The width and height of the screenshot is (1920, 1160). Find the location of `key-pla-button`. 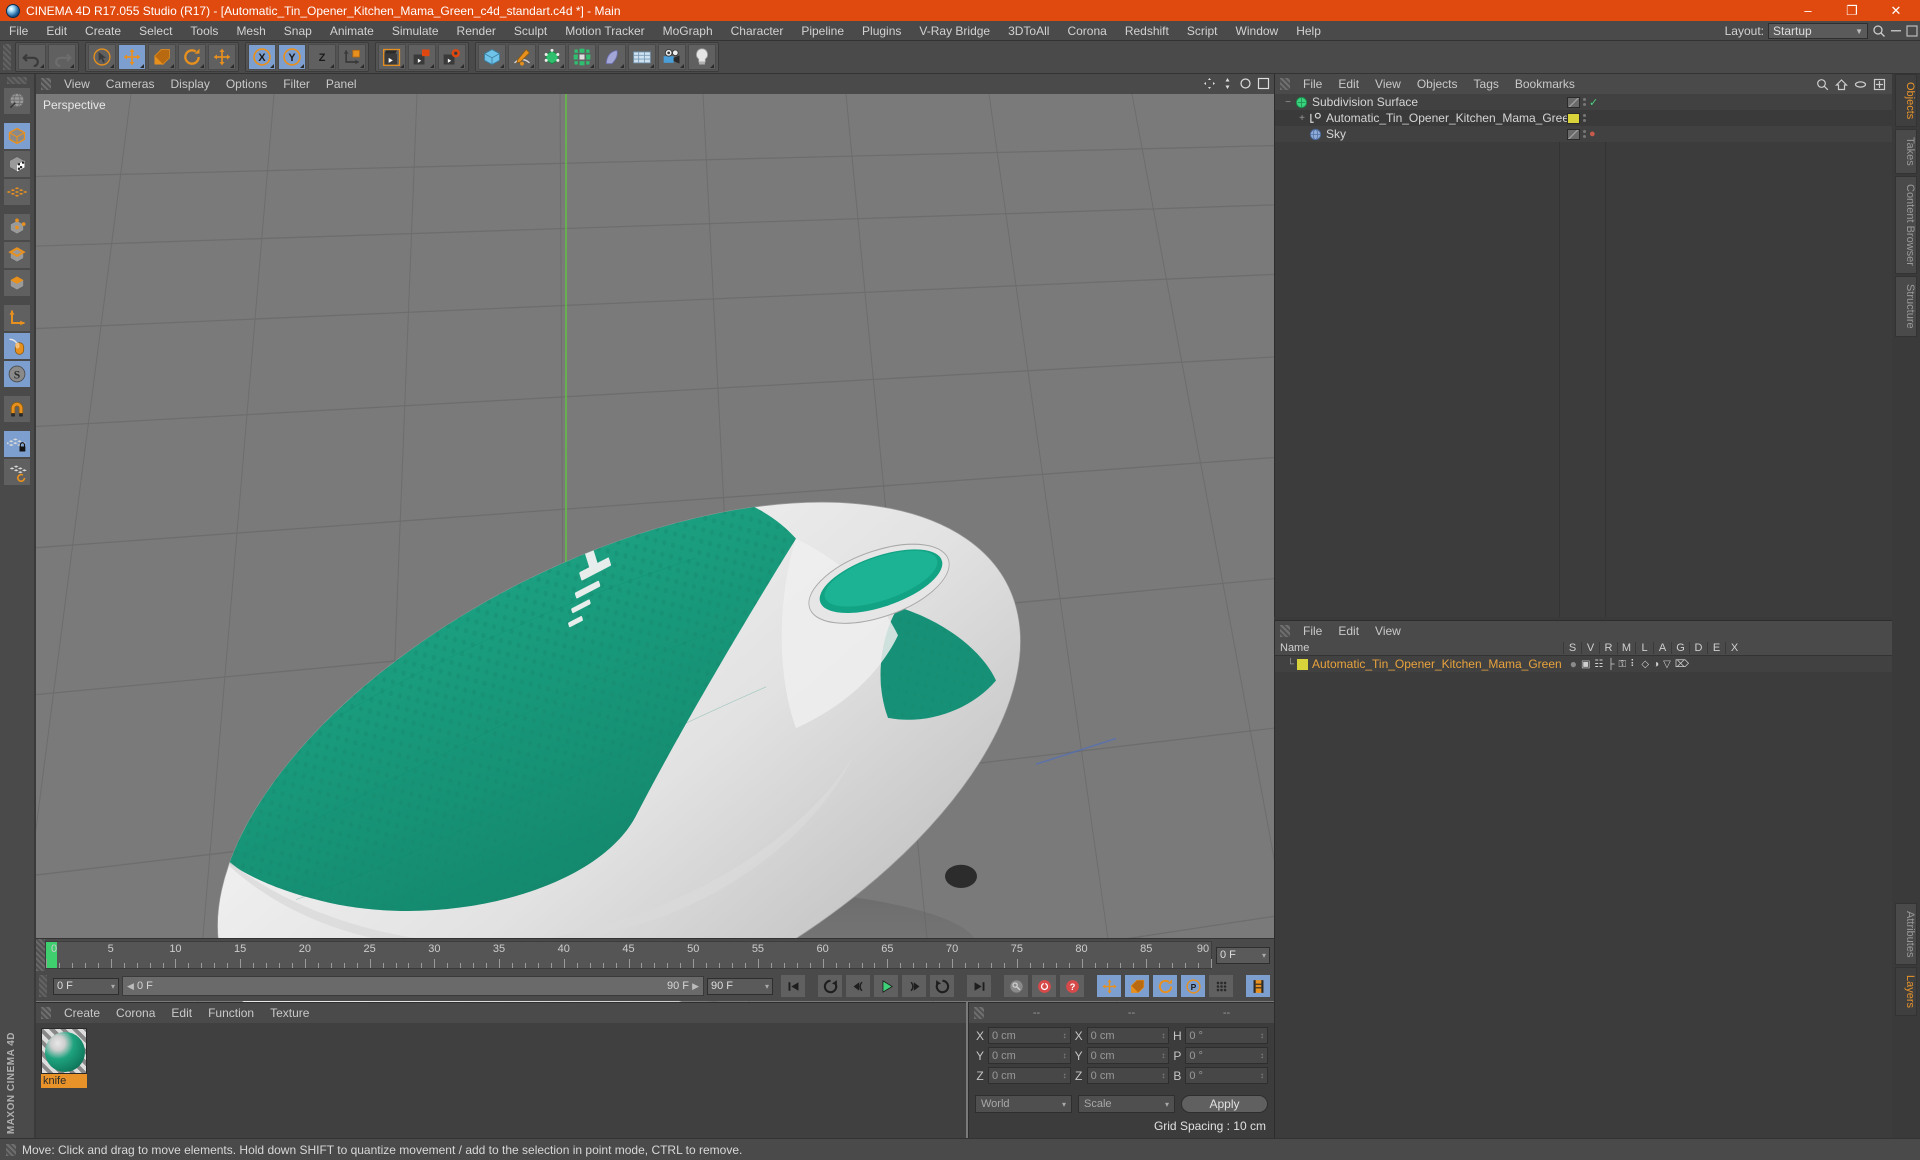

key-pla-button is located at coordinates (1221, 986).